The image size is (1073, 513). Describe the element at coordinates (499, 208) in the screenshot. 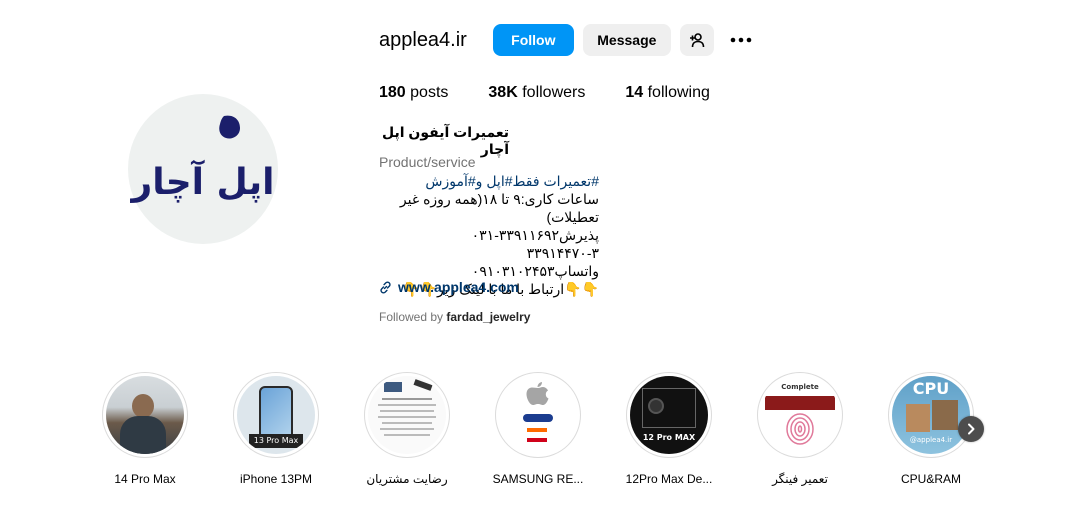

I see `bio-line: ساعات کاری:۹ تا ۱۸(همه روزه غیر تعطیلات)` at that location.